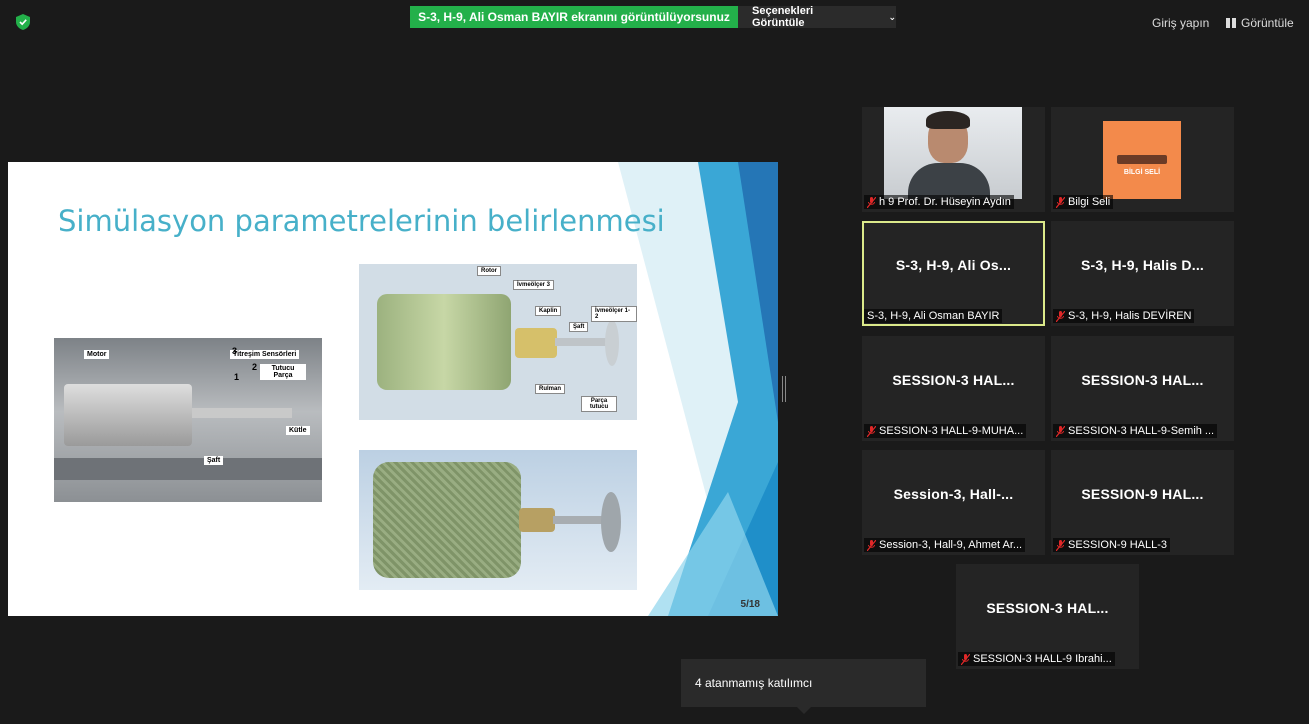  Describe the element at coordinates (489, 271) in the screenshot. I see `render-label-rotor: Rotor` at that location.